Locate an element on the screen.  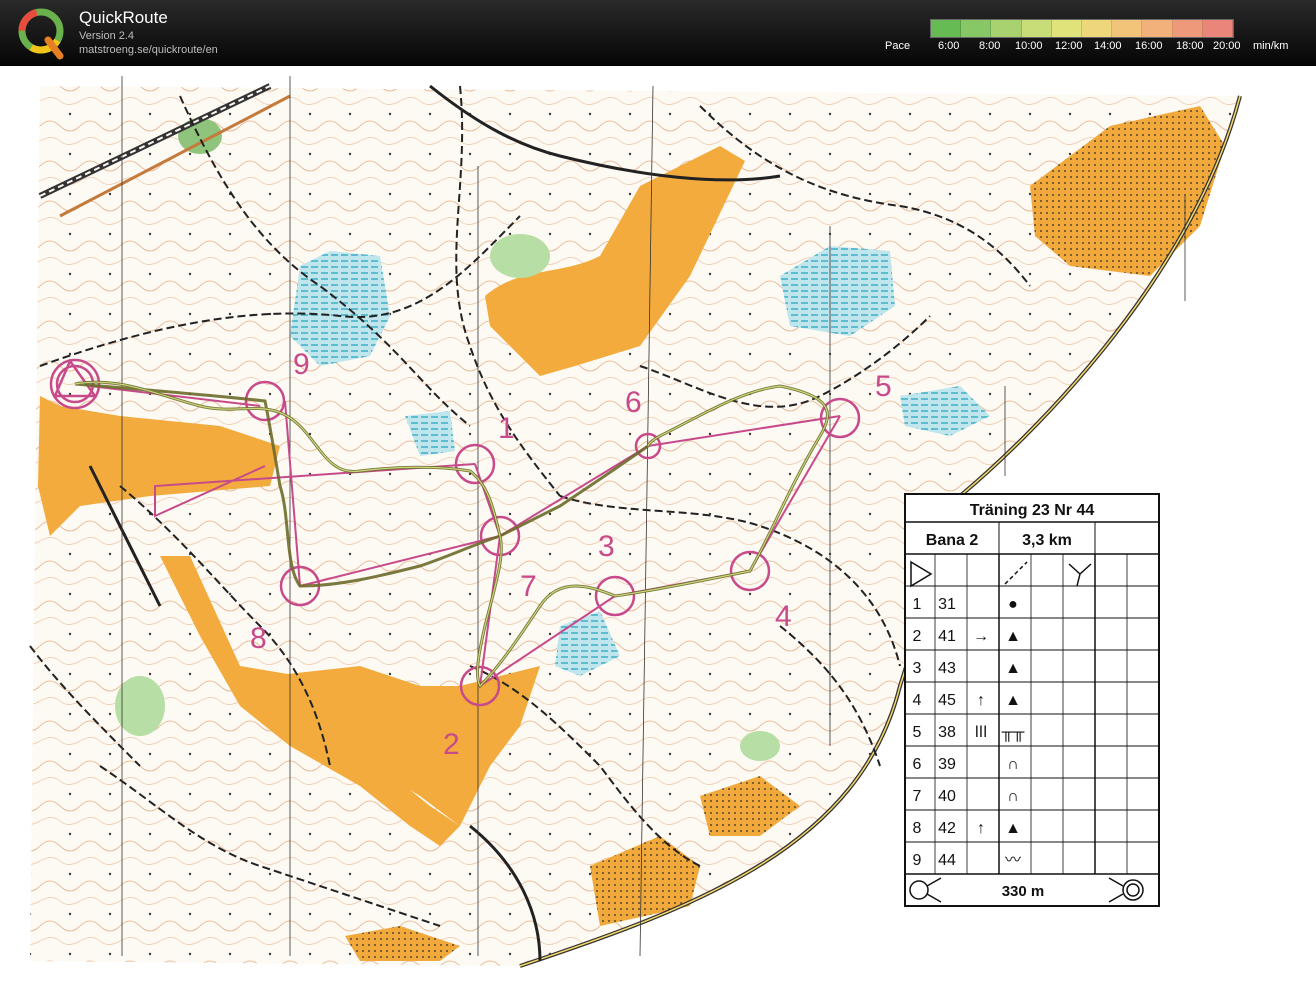
vegetation-patch is located at coordinates (520, 256).